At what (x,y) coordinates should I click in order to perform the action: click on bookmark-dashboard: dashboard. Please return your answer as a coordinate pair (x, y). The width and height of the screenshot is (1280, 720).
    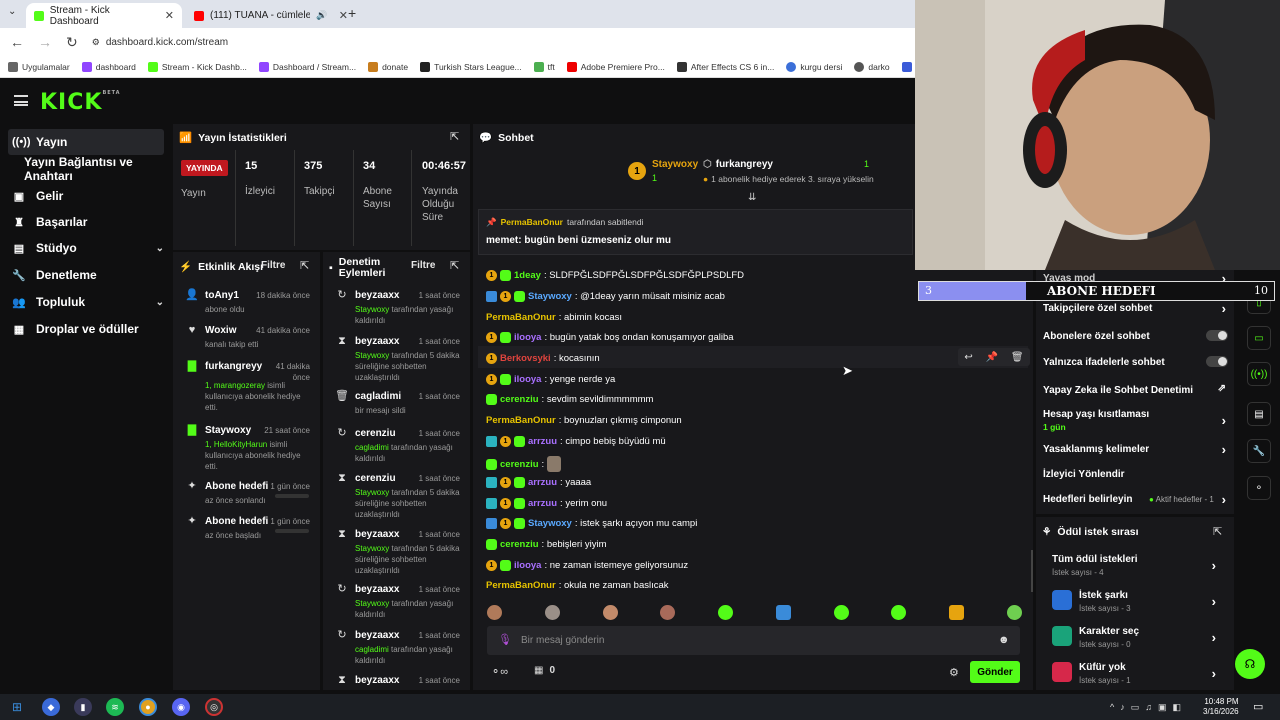
    Looking at the image, I should click on (108, 66).